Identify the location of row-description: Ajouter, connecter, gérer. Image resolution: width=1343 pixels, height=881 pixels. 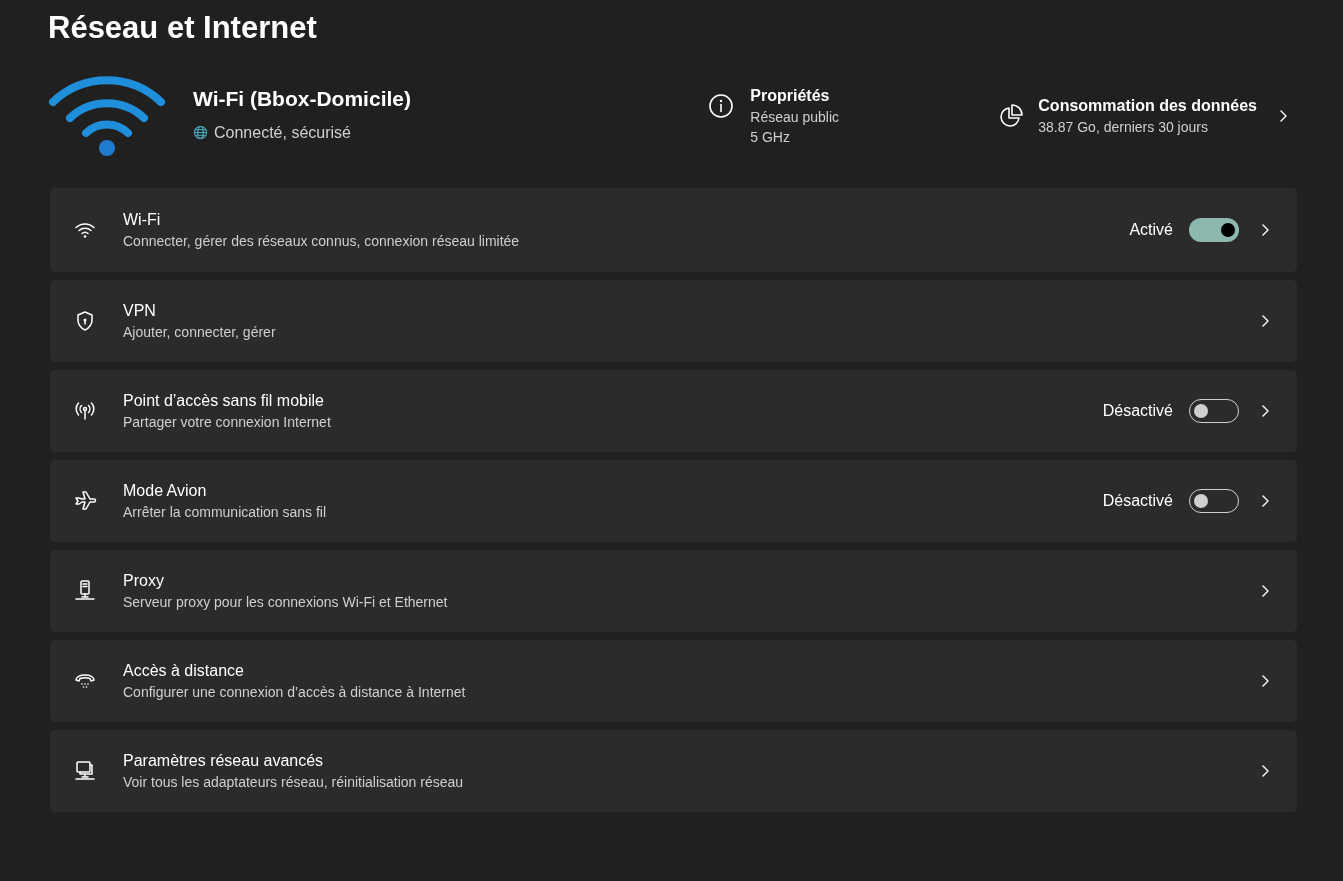
(199, 332).